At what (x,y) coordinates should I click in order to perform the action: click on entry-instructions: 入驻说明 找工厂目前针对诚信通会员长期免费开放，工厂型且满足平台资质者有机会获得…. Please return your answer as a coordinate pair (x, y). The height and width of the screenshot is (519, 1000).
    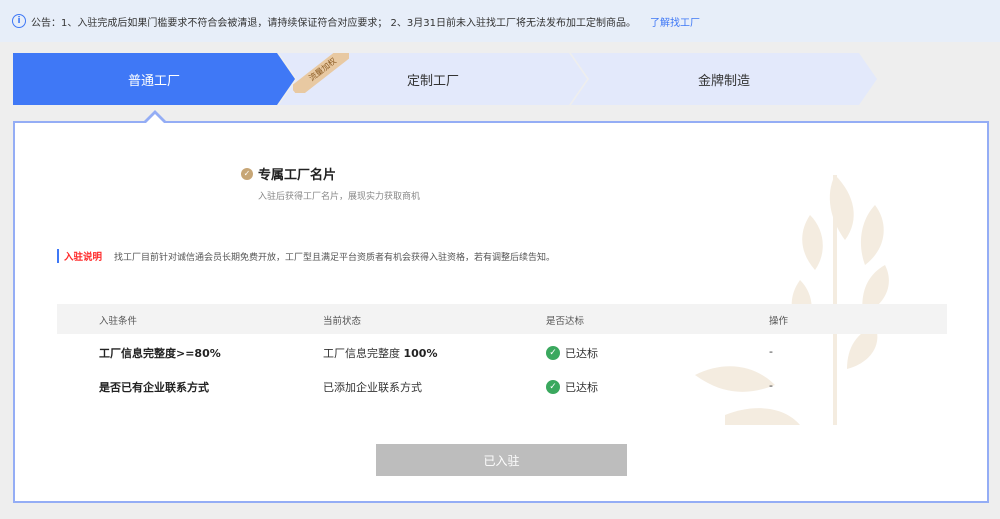
    Looking at the image, I should click on (306, 256).